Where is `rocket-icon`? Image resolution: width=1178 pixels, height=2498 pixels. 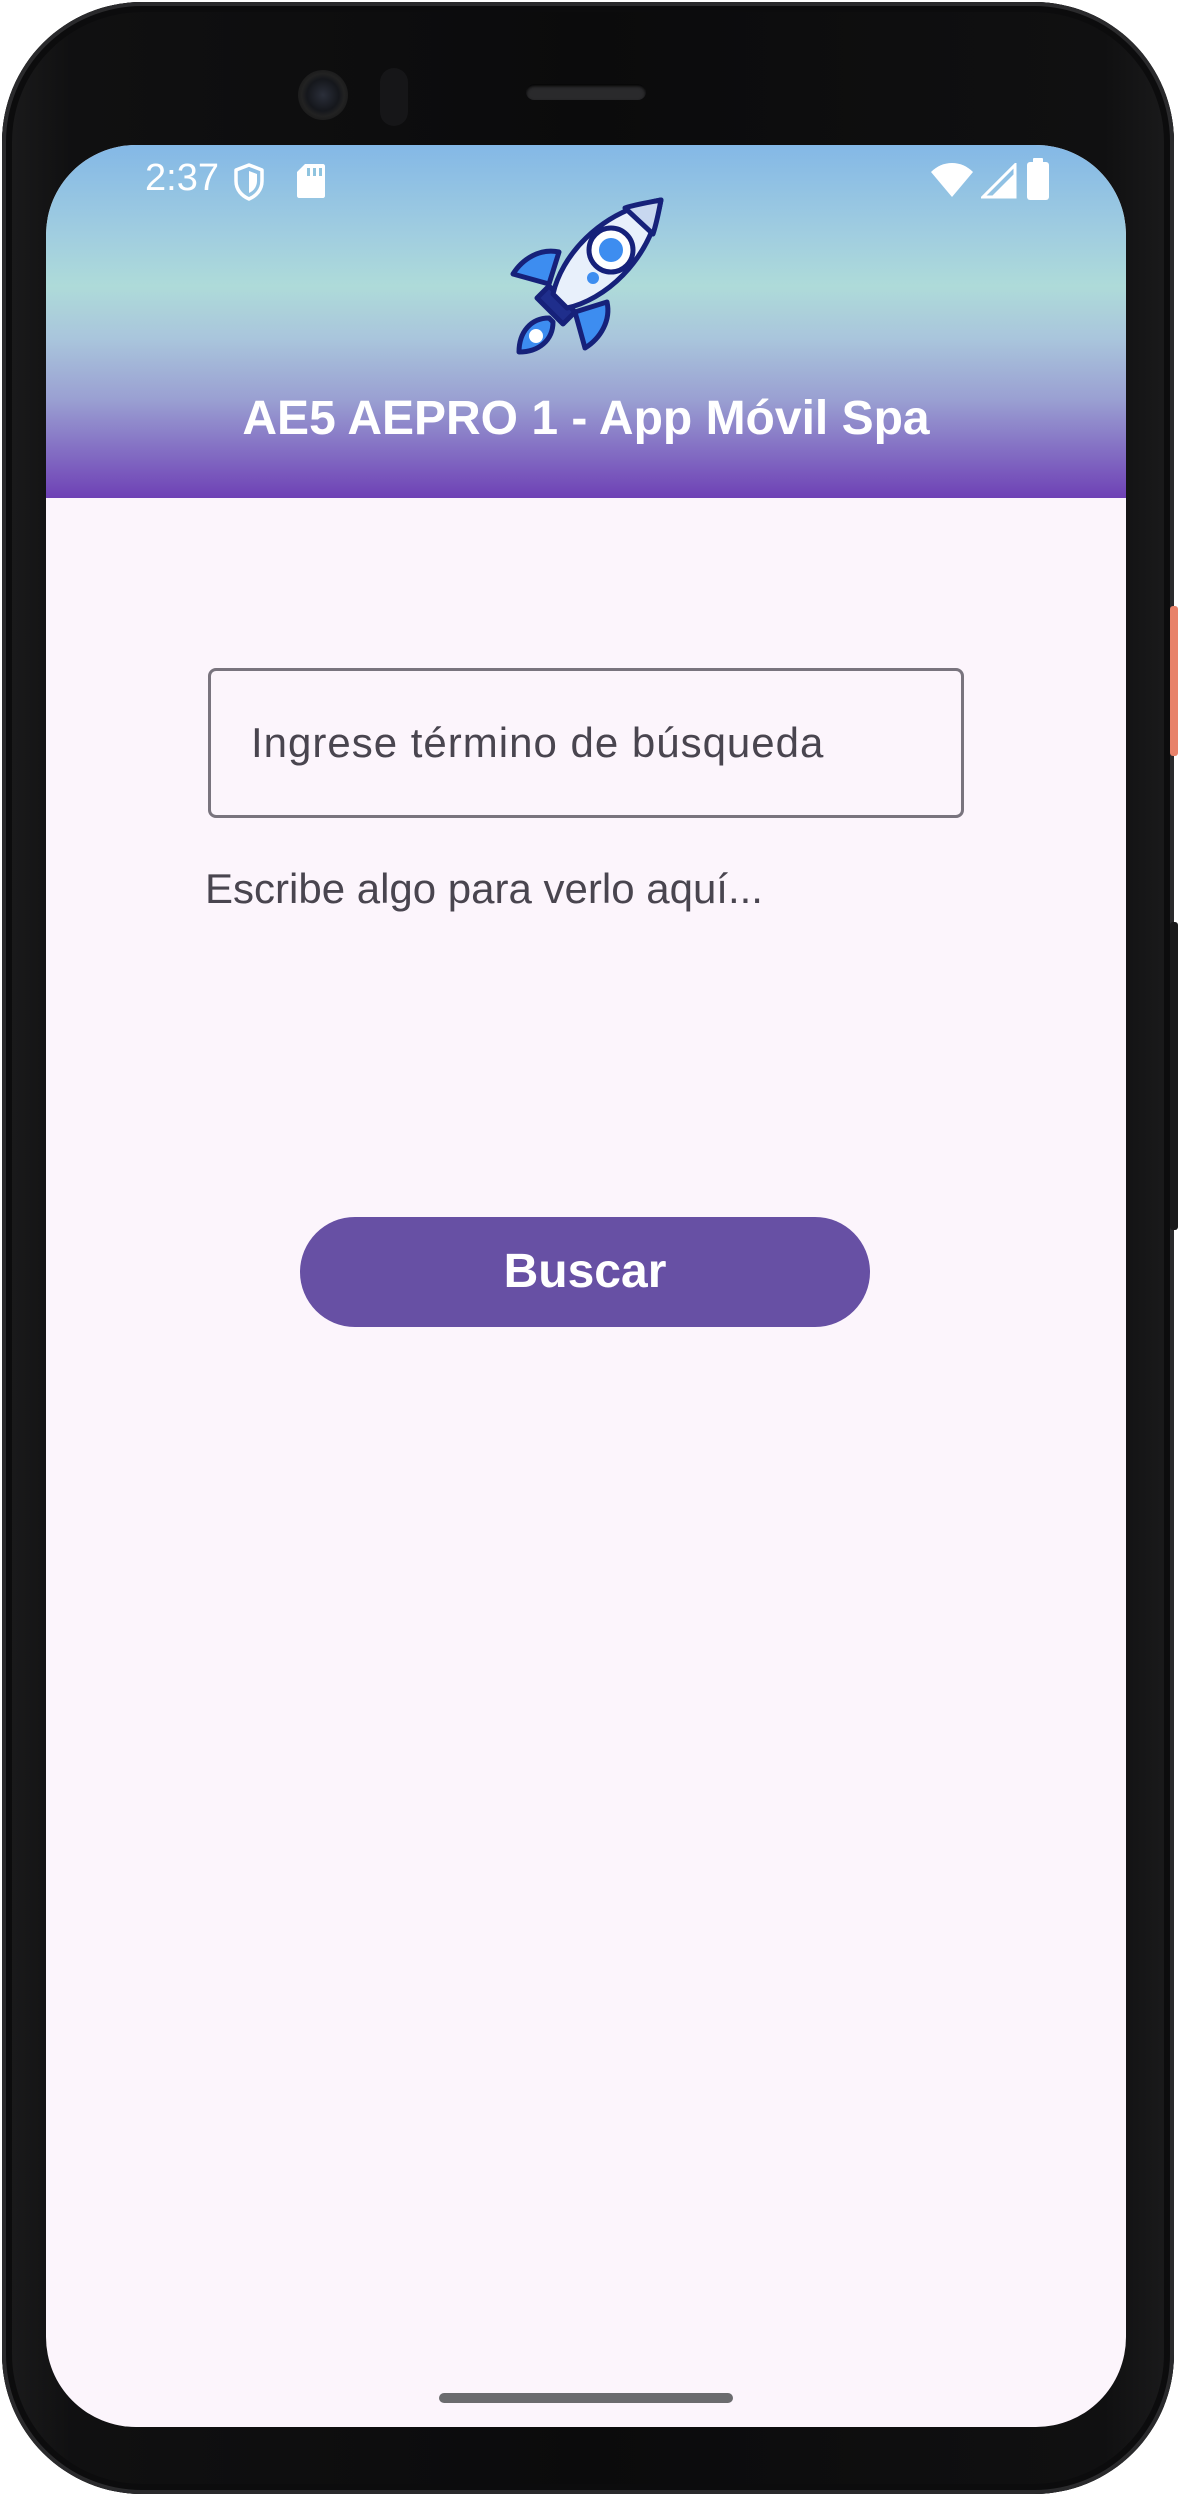
rocket-icon is located at coordinates (587, 276).